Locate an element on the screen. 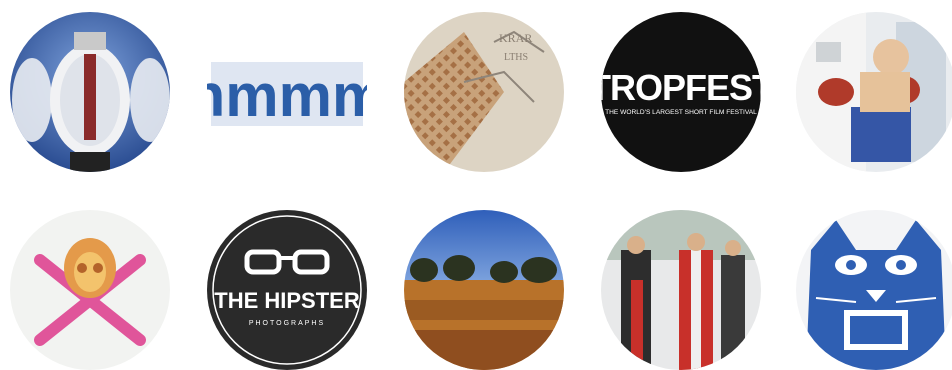 The width and height of the screenshot is (952, 370). tropfest-subtitle: THE WORLD'S LARGEST SHORT FILM FESTIVAL is located at coordinates (681, 112).